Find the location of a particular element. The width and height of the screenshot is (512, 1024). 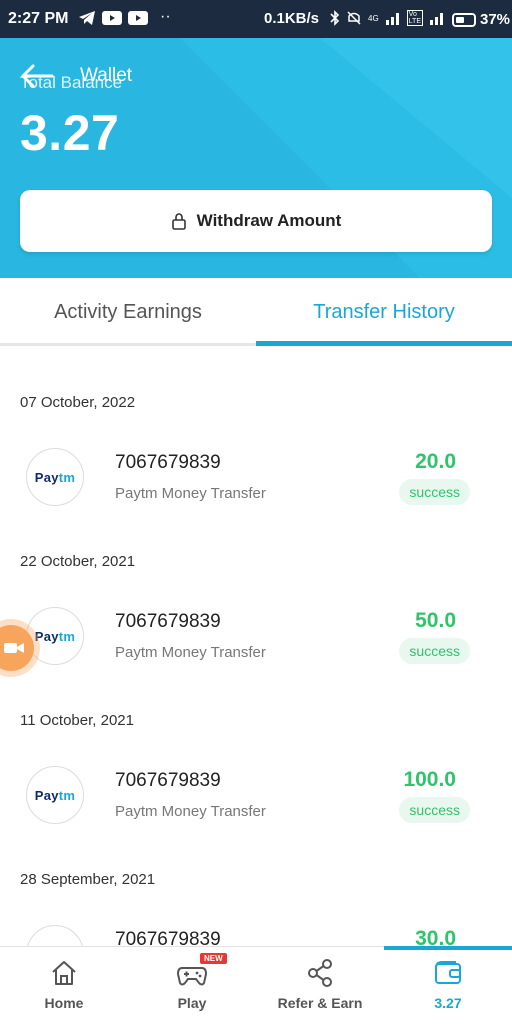

status-time: 2:27 PM is located at coordinates (38, 18).